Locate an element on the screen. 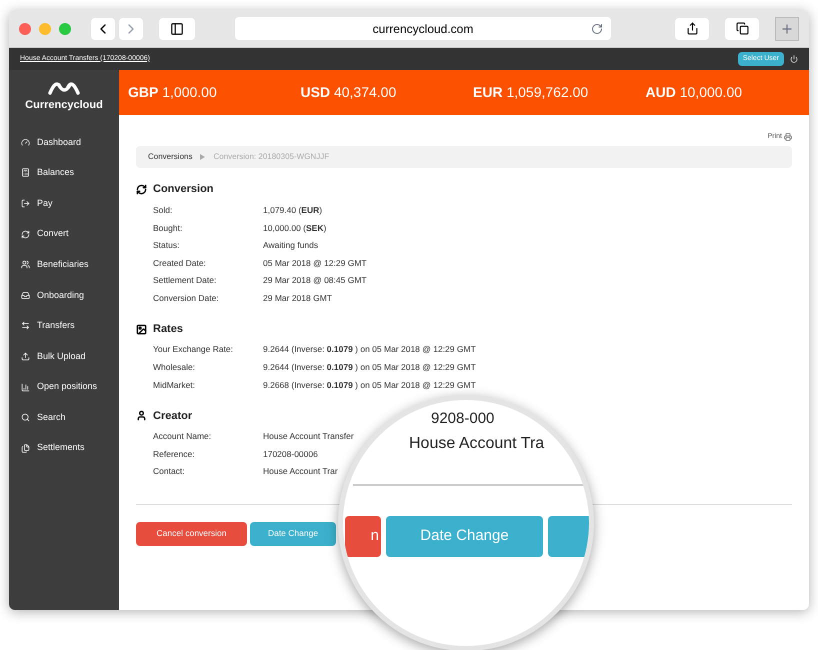 Image resolution: width=818 pixels, height=650 pixels. field-value: House Account Trar is located at coordinates (300, 471).